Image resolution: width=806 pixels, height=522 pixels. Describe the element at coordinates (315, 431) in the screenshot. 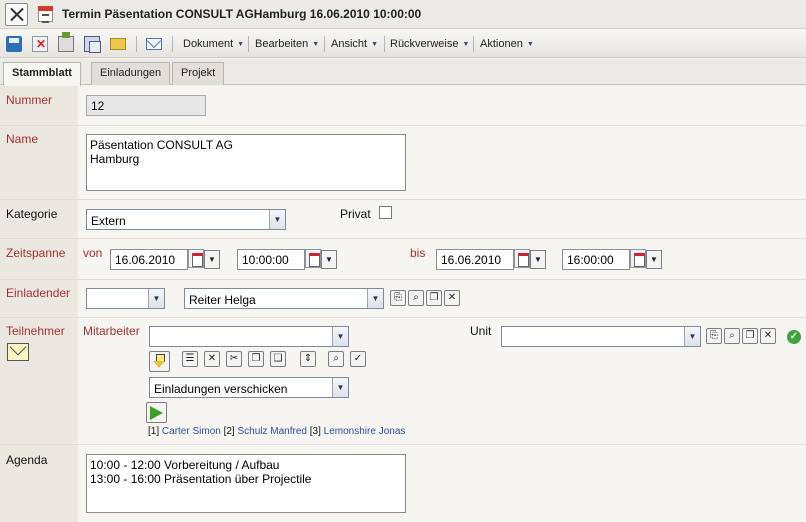

I see `participant-index: [3]` at that location.